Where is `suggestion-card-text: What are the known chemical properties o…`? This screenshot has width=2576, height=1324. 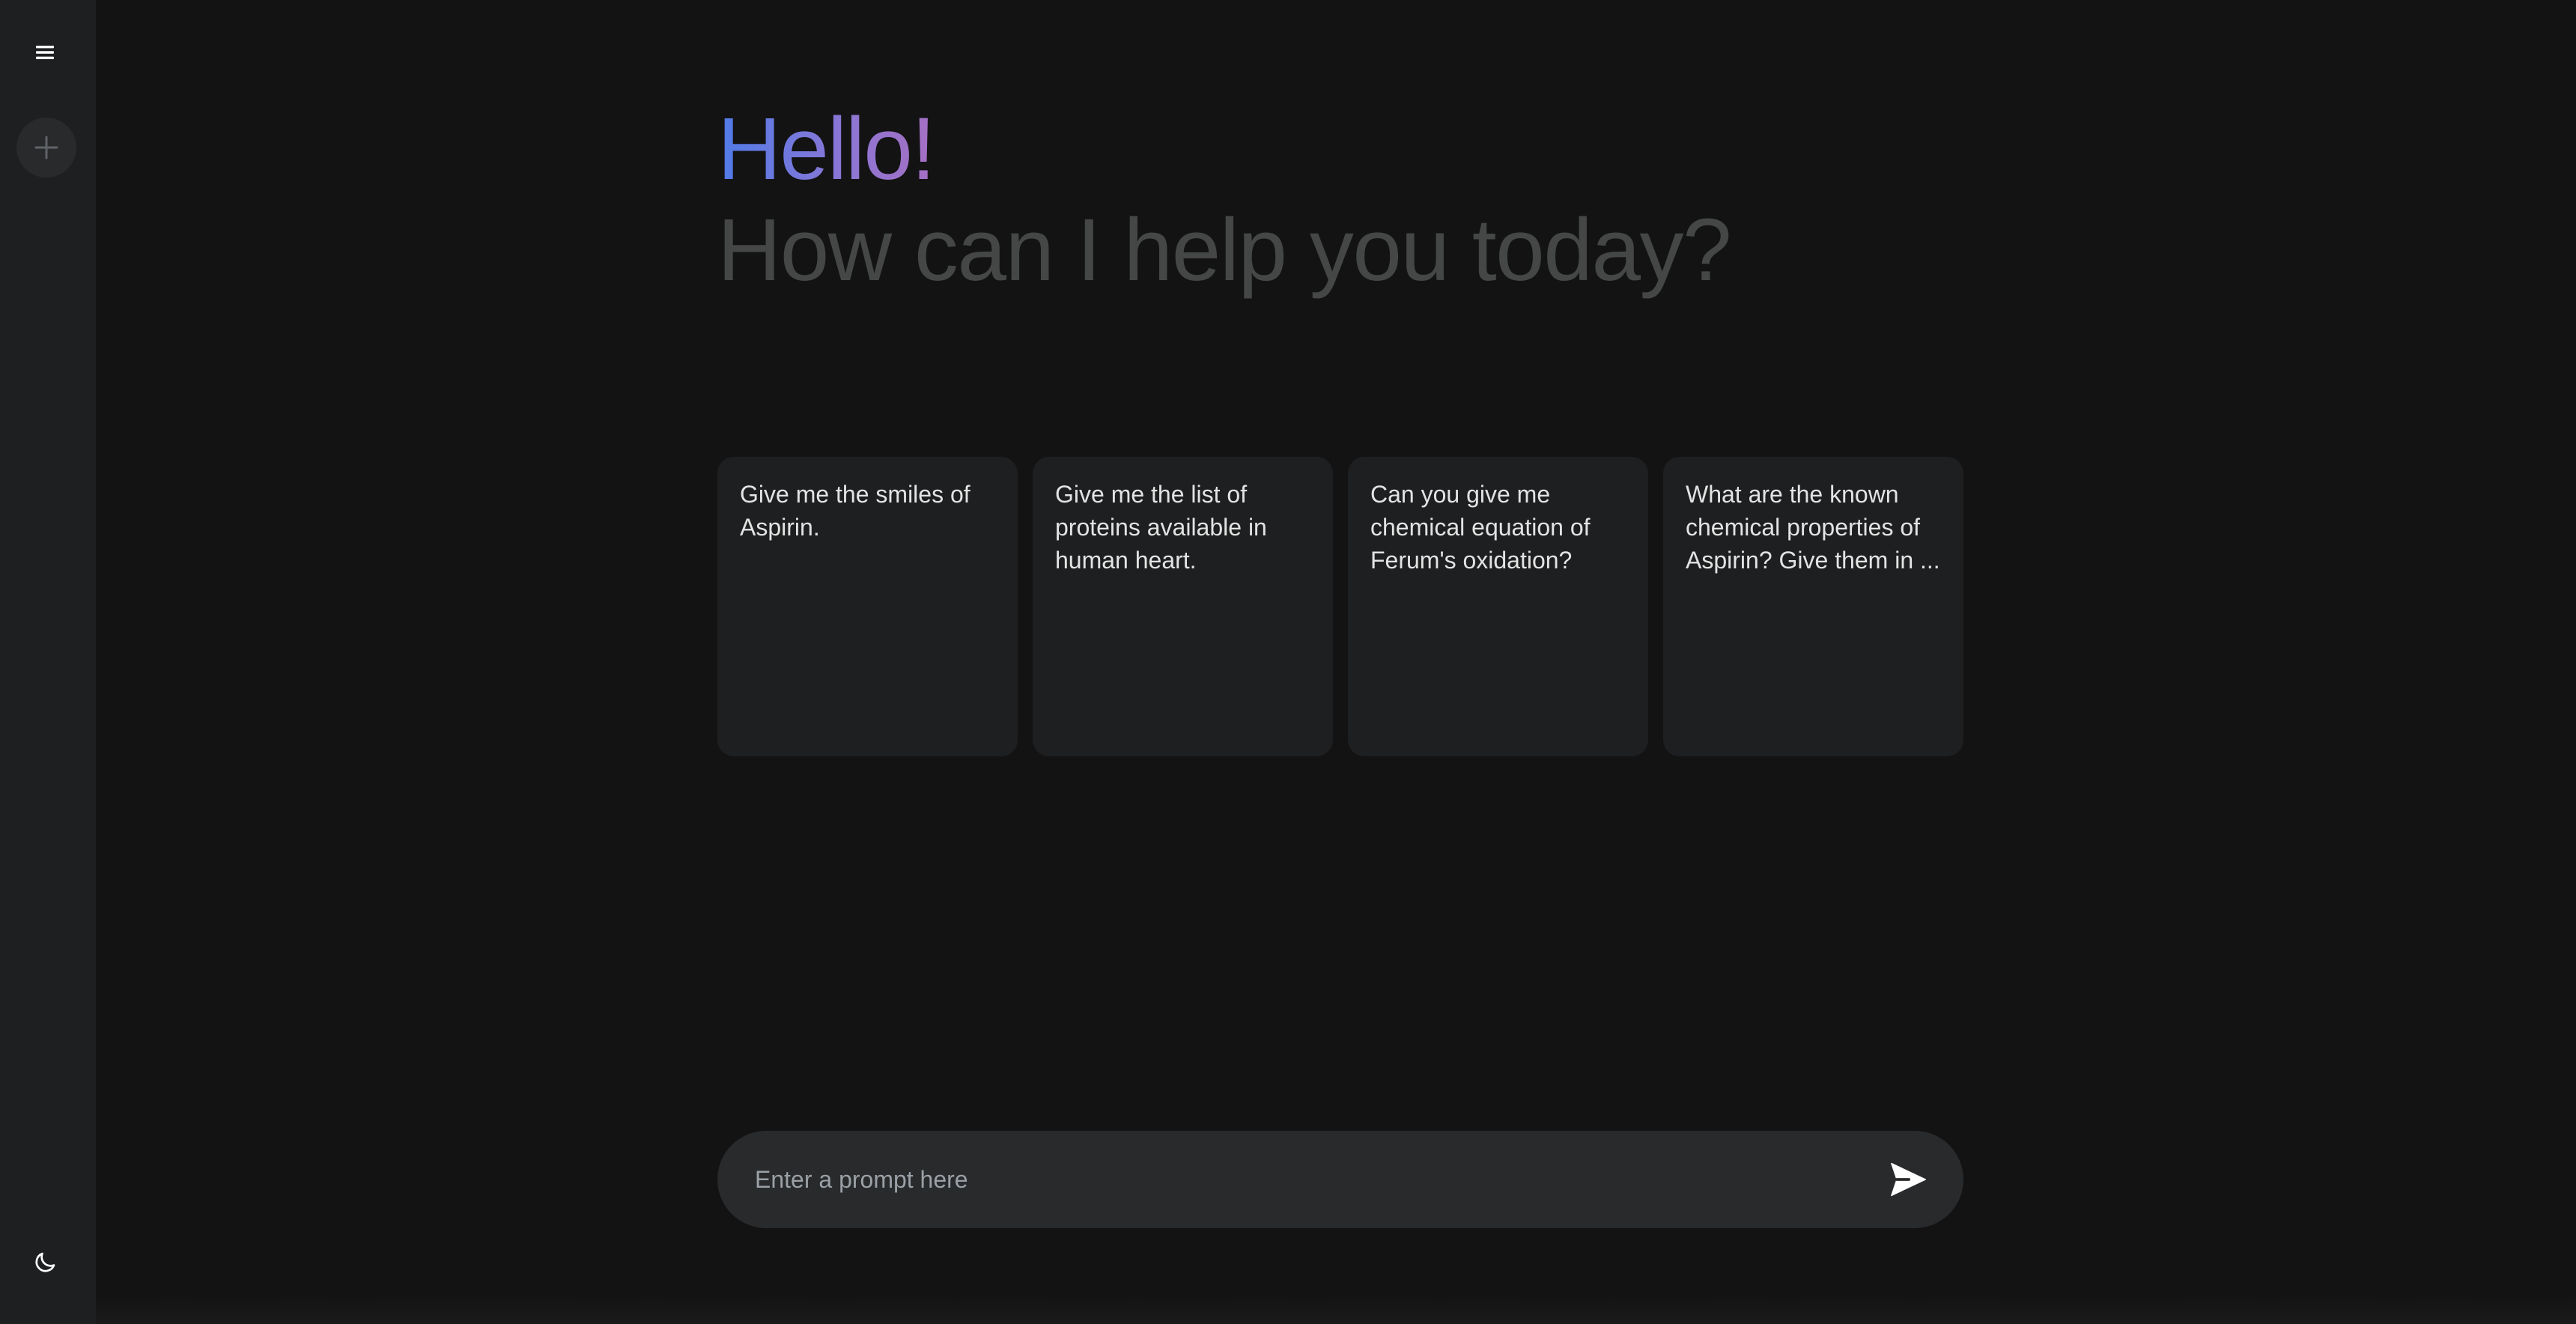 suggestion-card-text: What are the known chemical properties o… is located at coordinates (1813, 527).